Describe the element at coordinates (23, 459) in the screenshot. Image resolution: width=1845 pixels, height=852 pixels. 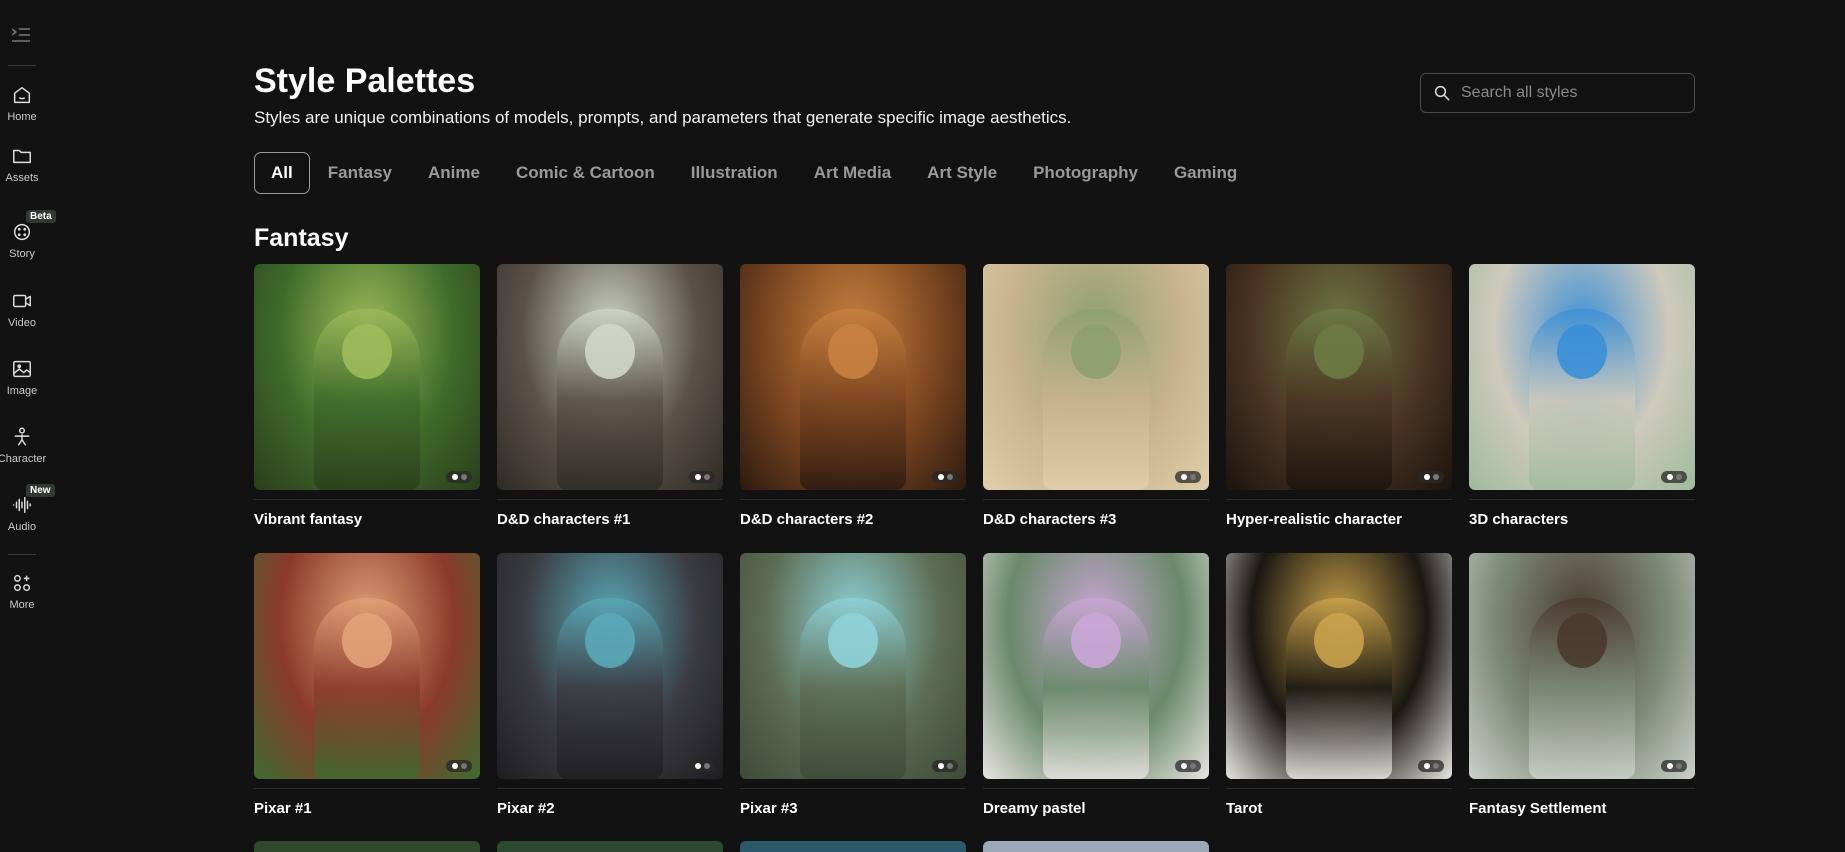
I see `sidebar-item-label: Character` at that location.